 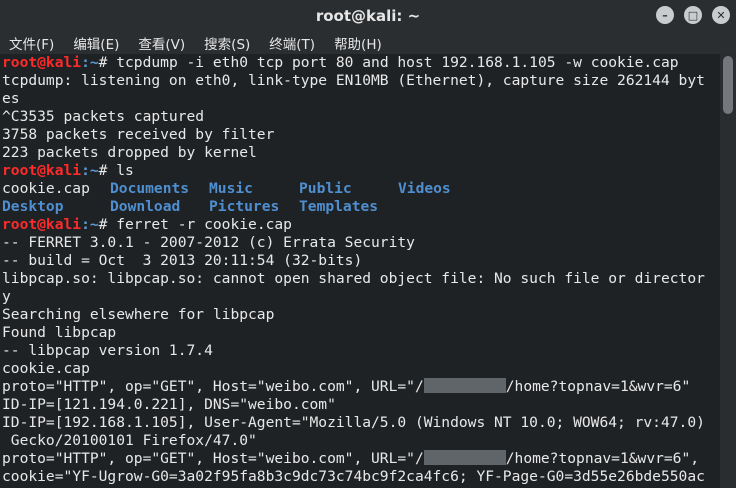 What do you see at coordinates (103, 116) in the screenshot?
I see `output-line: ^C3535 packets captured` at bounding box center [103, 116].